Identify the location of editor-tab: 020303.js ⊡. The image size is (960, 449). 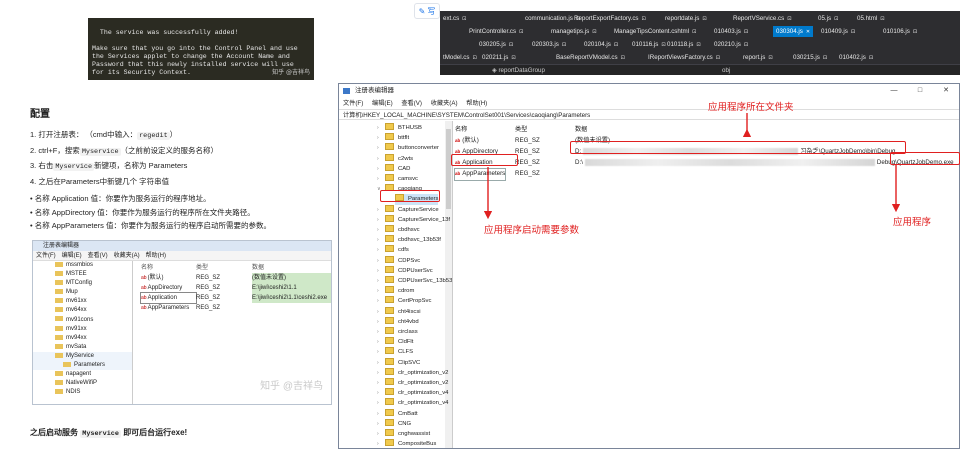
(549, 44).